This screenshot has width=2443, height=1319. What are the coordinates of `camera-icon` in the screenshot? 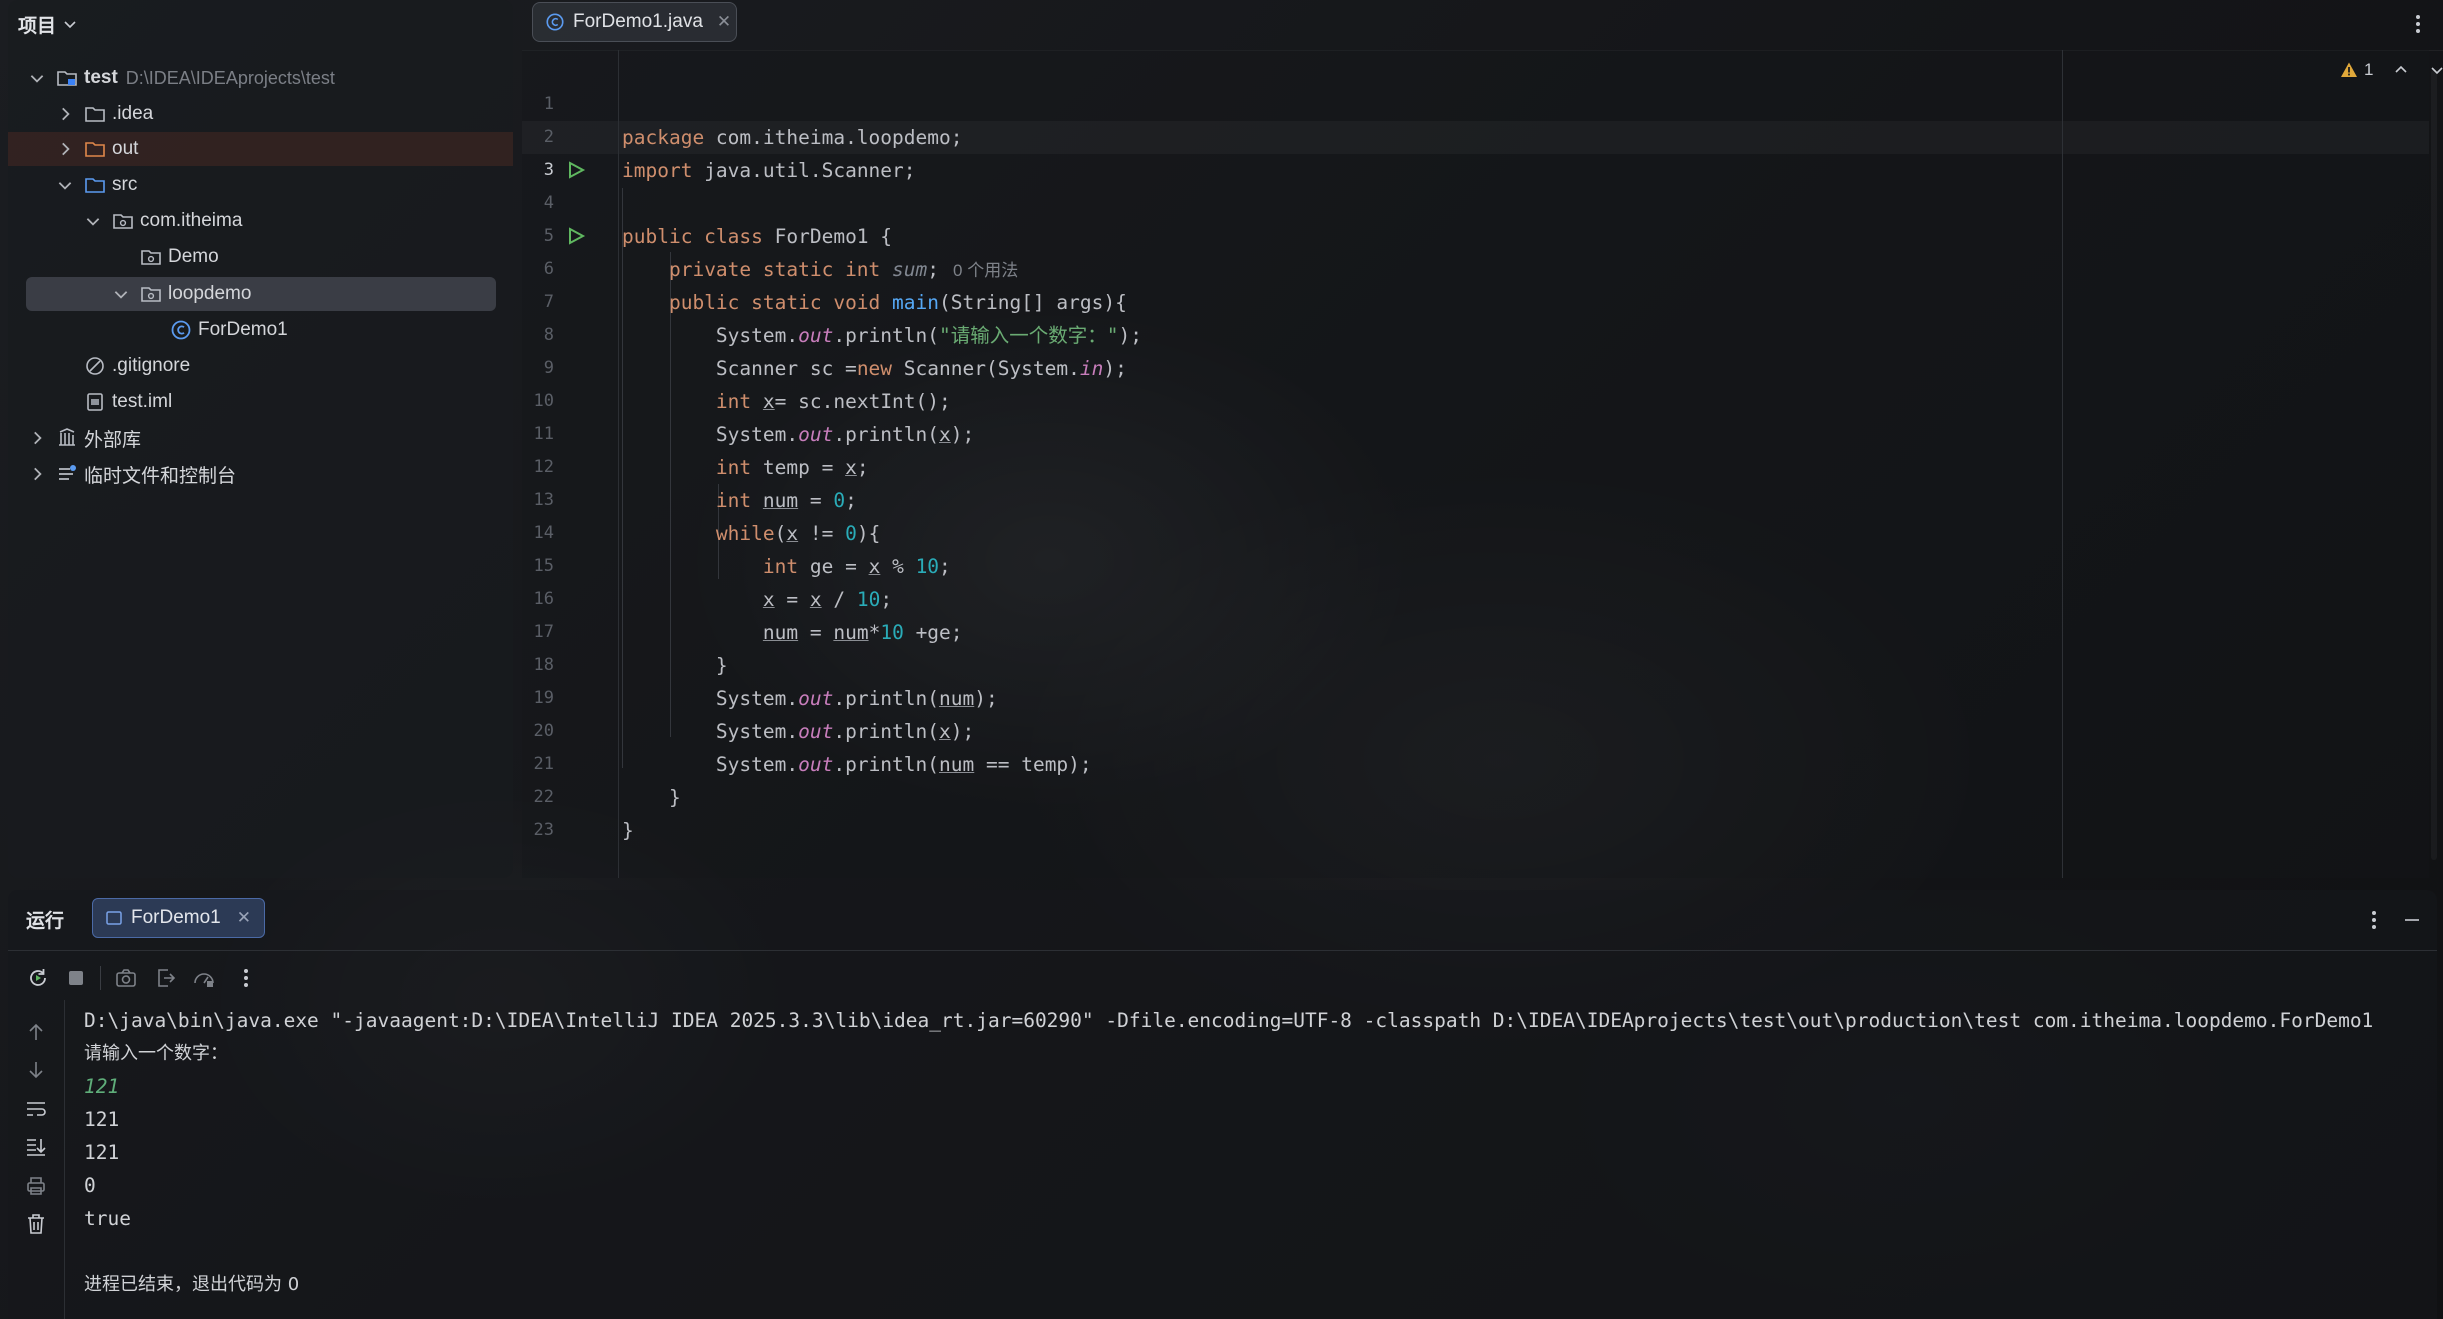 It's located at (126, 978).